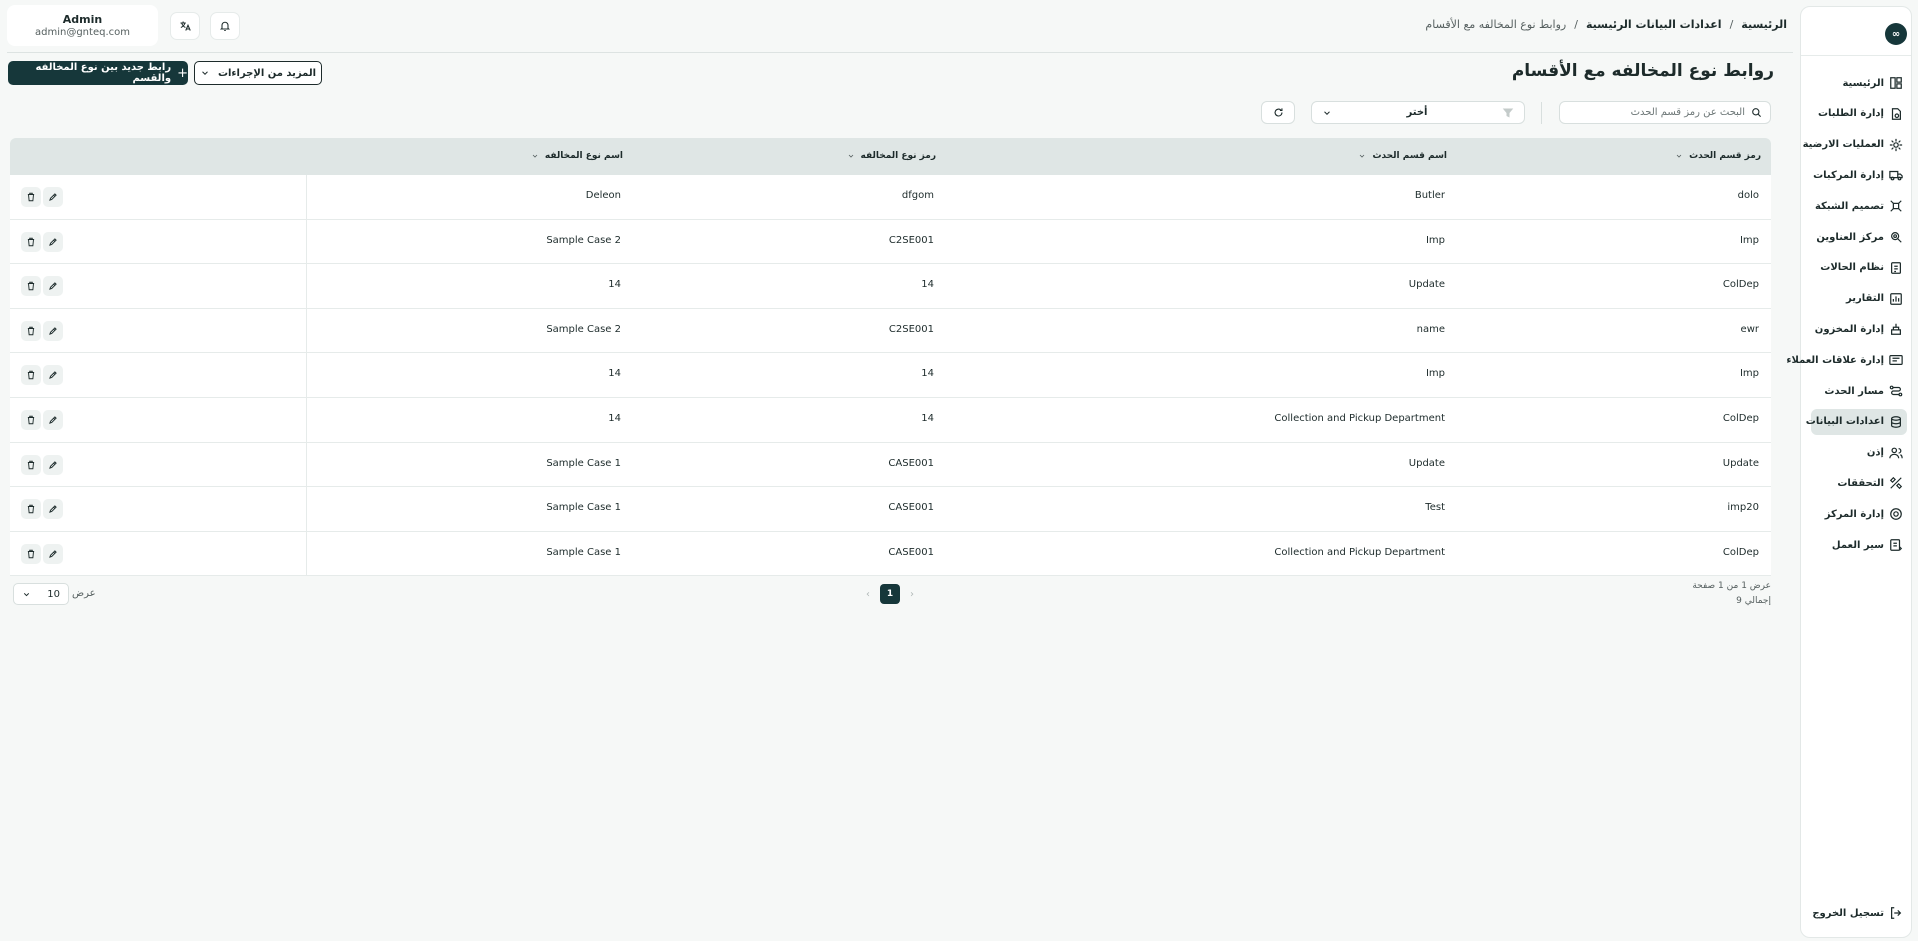 The image size is (1918, 941). I want to click on sidebar-item: إذن, so click(1859, 453).